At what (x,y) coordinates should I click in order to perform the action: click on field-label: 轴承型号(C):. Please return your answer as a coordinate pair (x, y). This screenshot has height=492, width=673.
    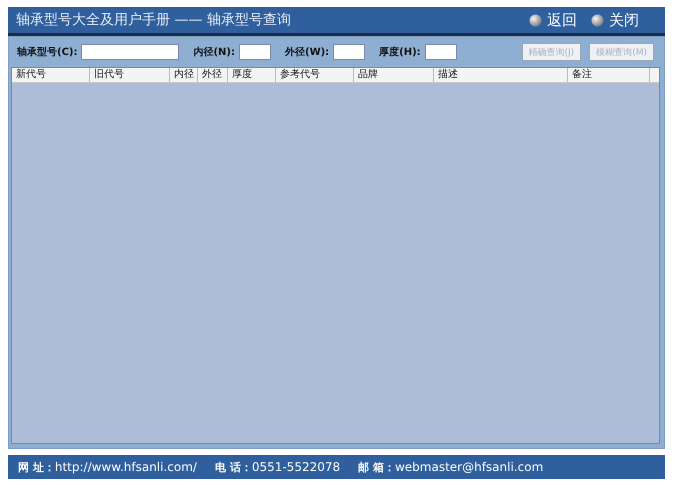
    Looking at the image, I should click on (47, 52).